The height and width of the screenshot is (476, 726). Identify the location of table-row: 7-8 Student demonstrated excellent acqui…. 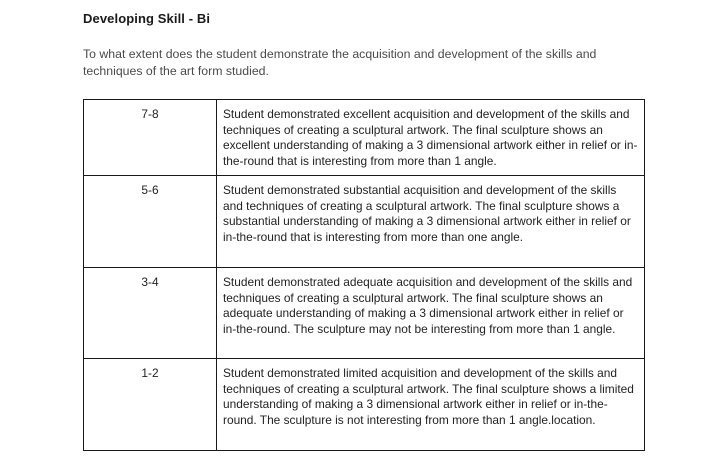
(364, 137).